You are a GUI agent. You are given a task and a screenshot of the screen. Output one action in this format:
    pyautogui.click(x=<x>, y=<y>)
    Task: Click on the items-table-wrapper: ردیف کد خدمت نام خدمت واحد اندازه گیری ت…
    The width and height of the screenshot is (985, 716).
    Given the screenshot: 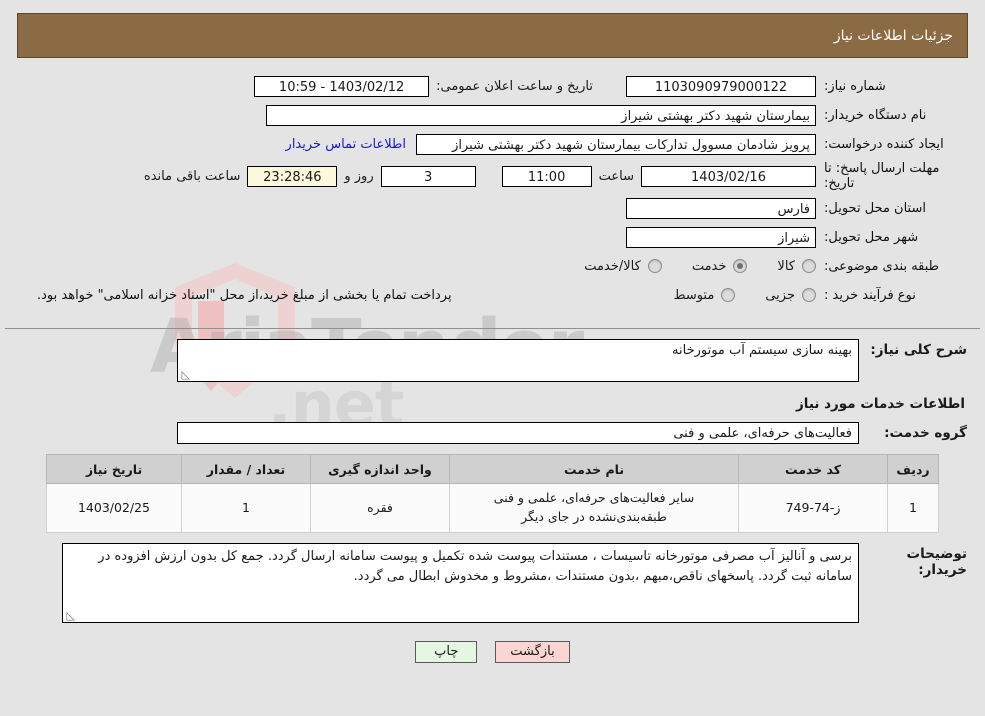 What is the action you would take?
    pyautogui.click(x=492, y=488)
    